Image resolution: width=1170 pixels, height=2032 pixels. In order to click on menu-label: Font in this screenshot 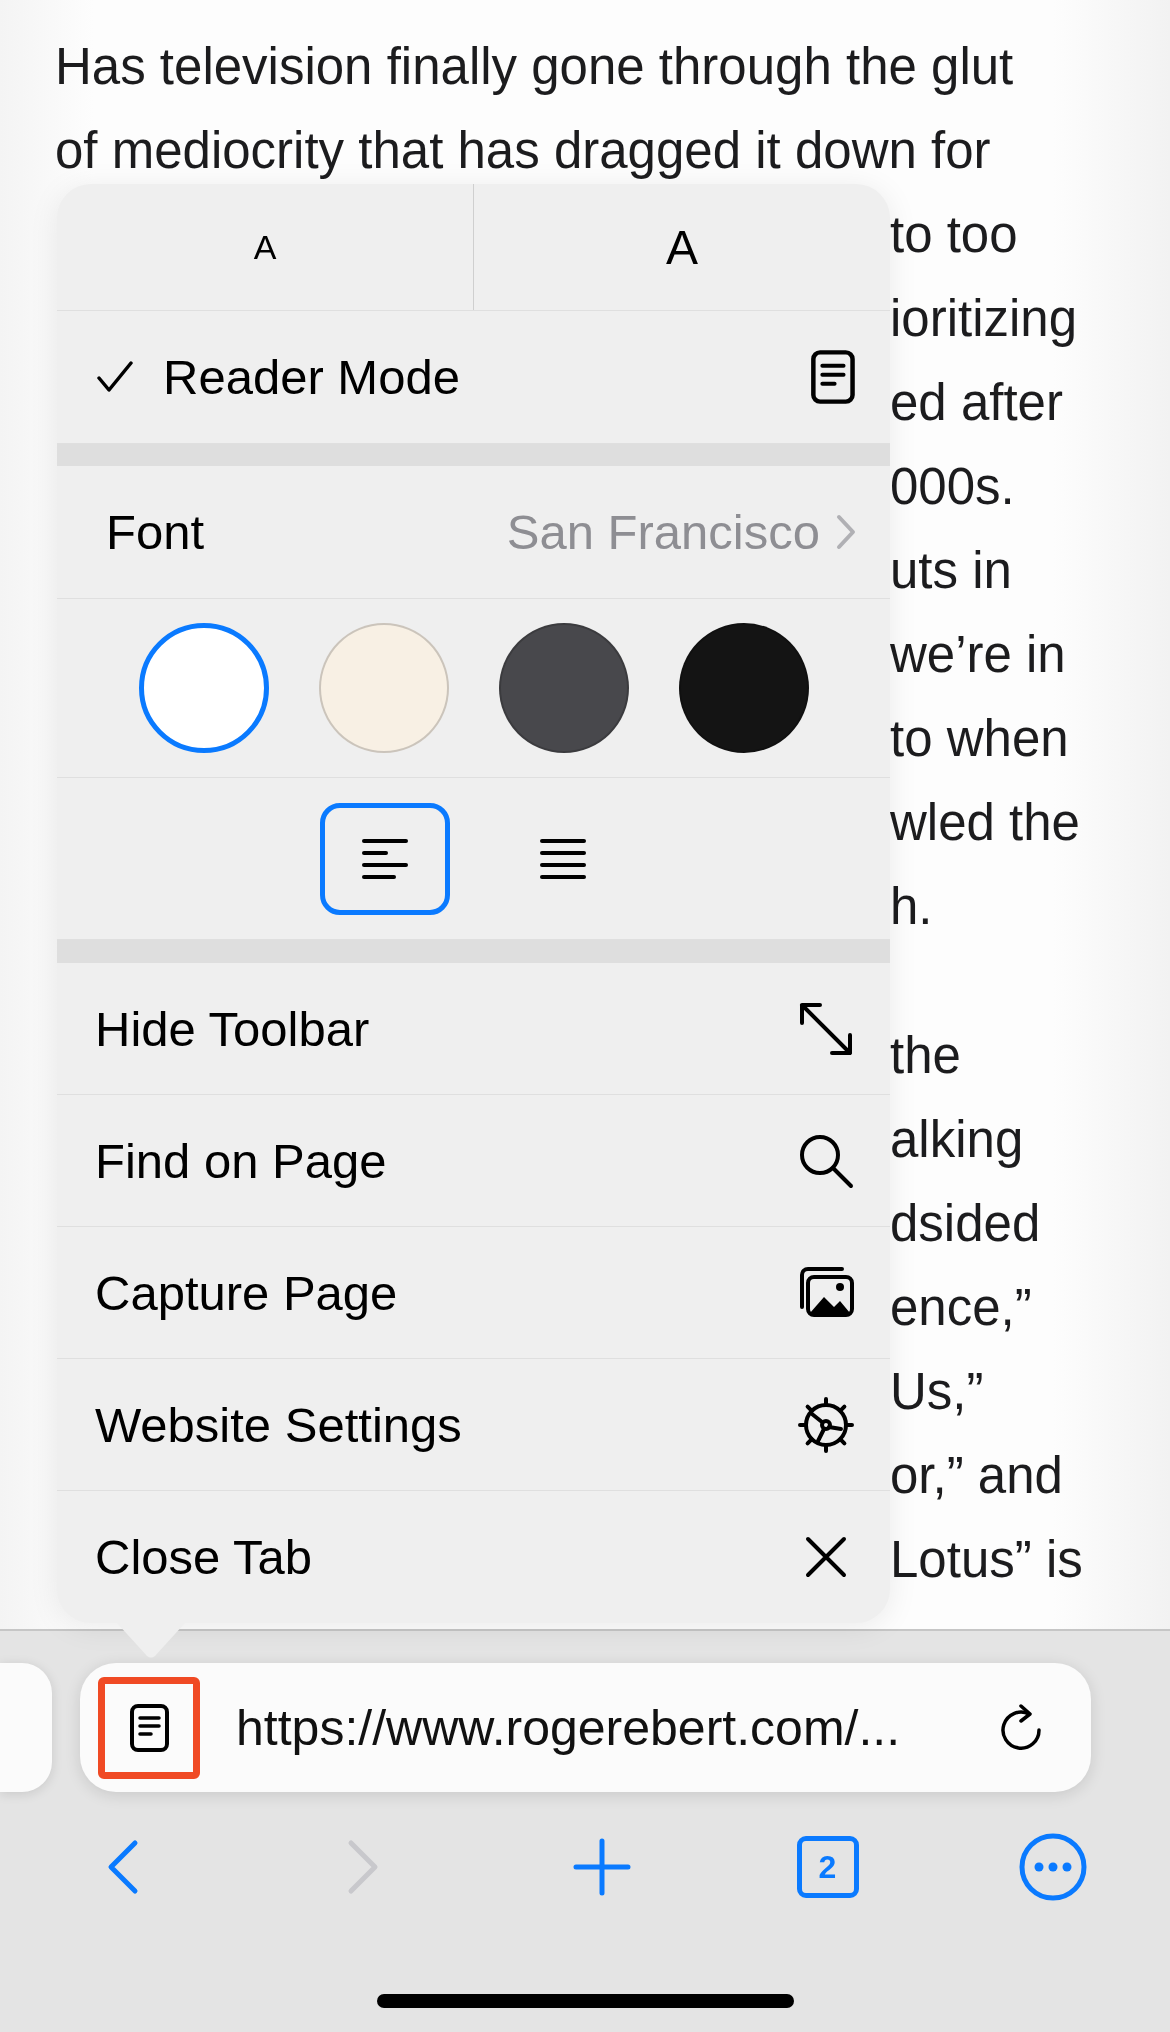, I will do `click(155, 532)`.